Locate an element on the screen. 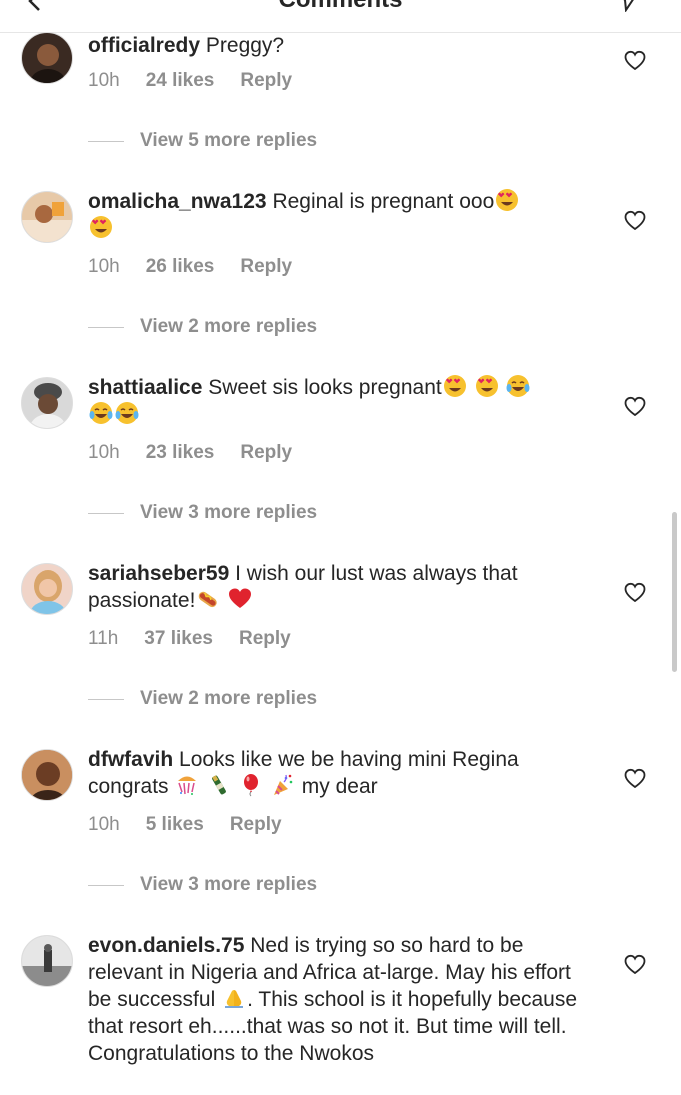  confetti-ball-emoji-icon is located at coordinates (187, 785).